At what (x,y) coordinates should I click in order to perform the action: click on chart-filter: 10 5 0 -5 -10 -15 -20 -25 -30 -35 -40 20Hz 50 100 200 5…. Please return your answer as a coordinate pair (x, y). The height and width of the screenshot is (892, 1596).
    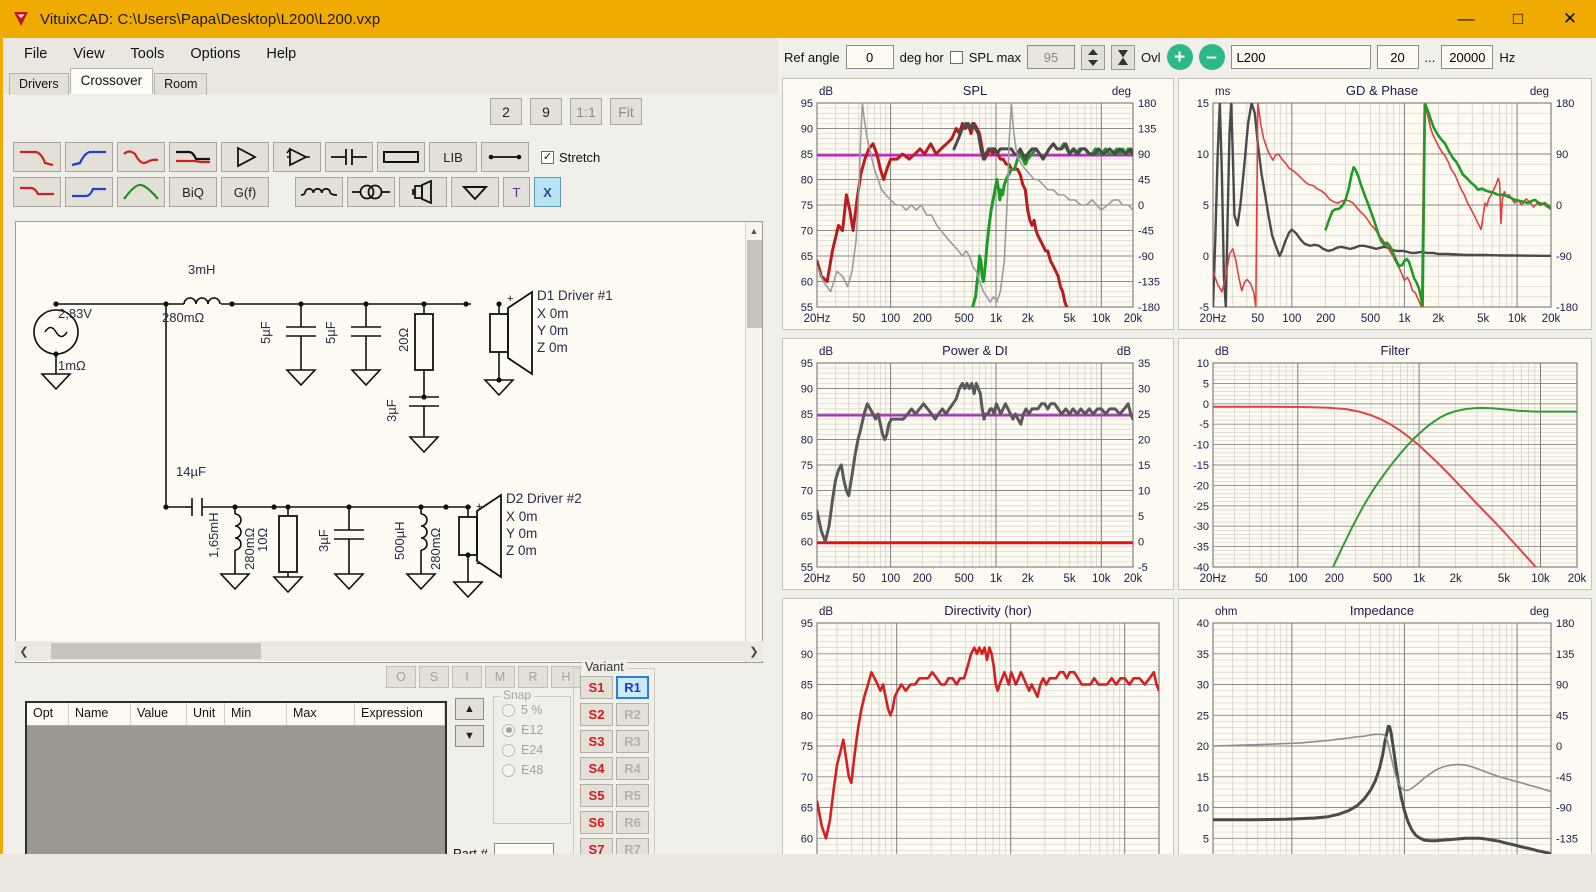
    Looking at the image, I should click on (1385, 464).